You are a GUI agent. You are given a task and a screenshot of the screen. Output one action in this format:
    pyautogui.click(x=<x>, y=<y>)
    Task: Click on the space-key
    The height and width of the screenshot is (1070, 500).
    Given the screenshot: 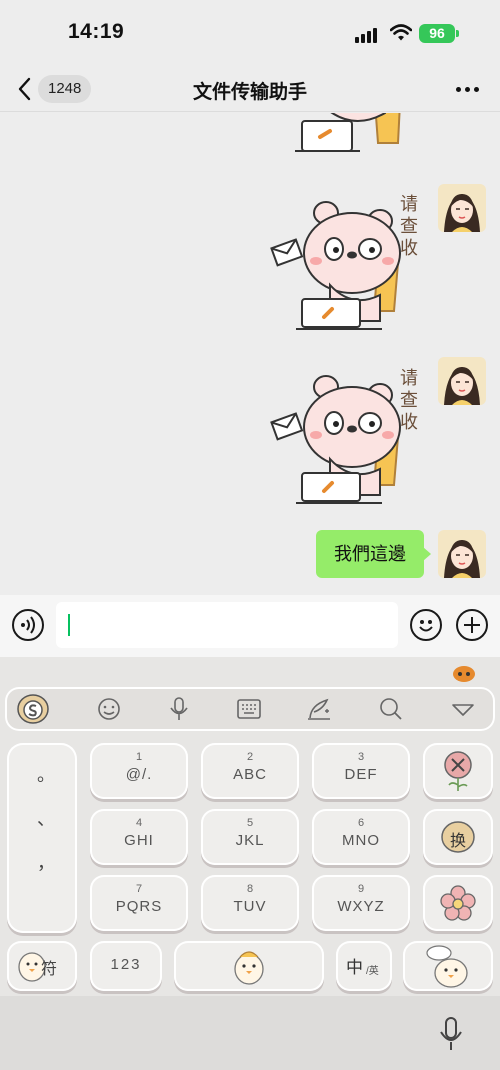 What is the action you would take?
    pyautogui.click(x=249, y=966)
    